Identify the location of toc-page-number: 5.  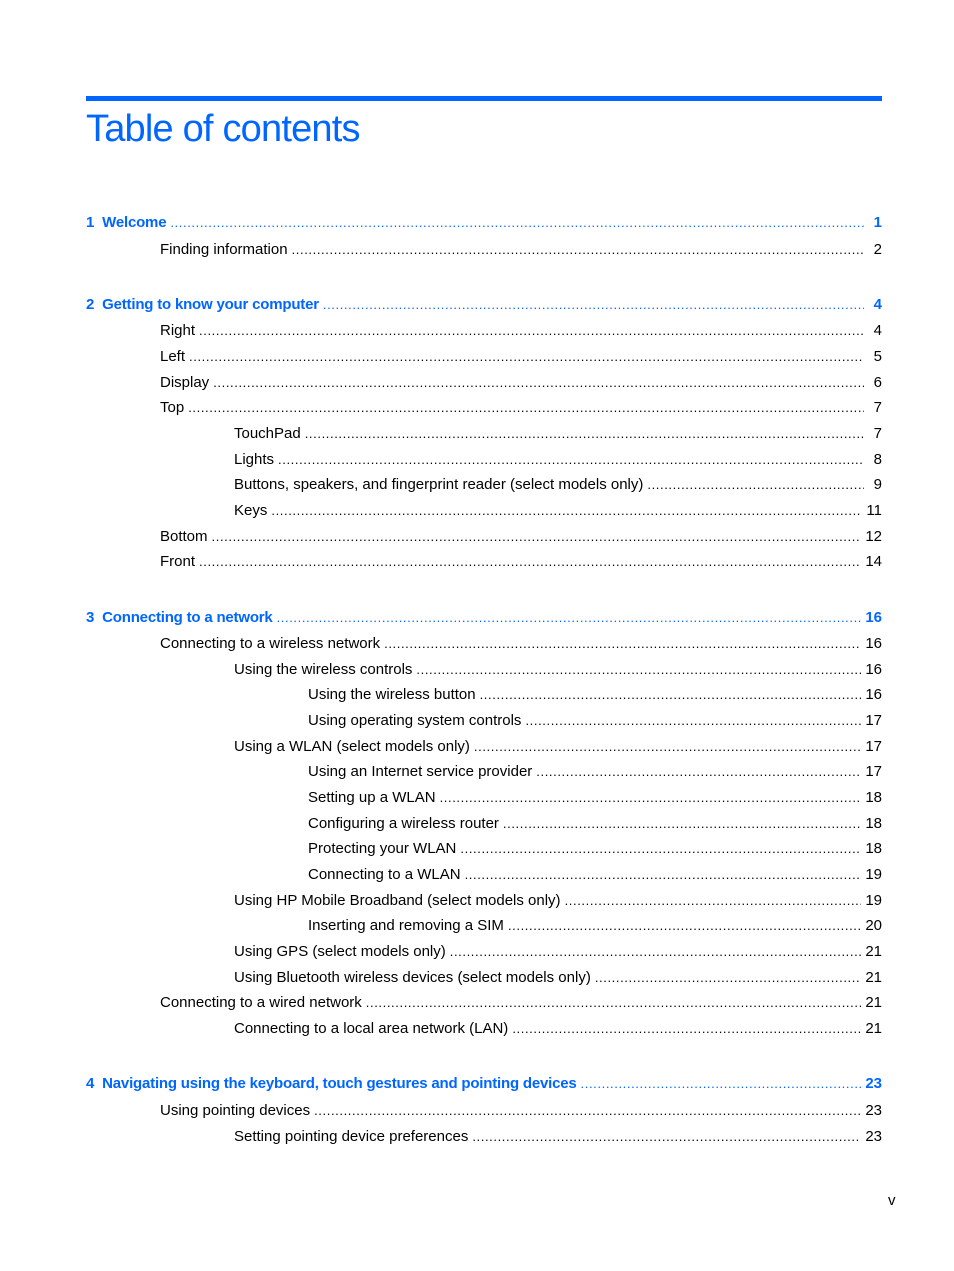
(873, 357).